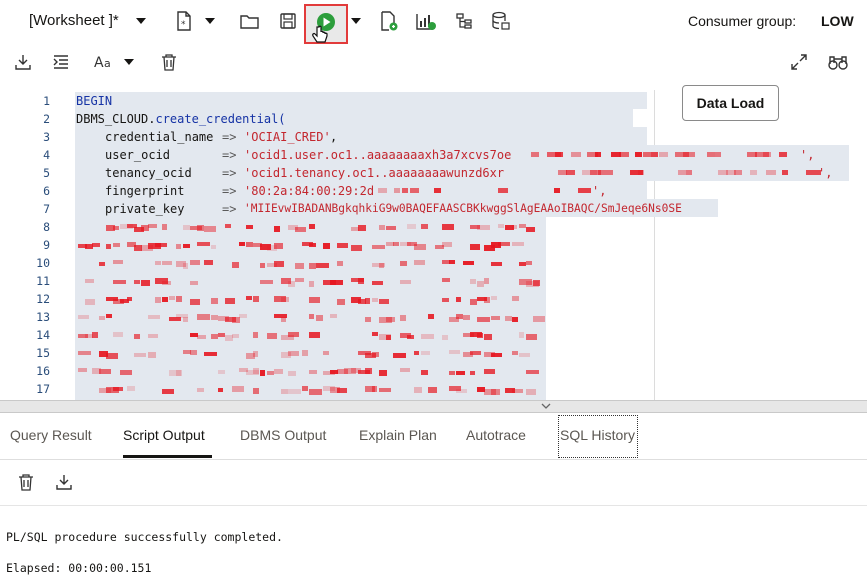  Describe the element at coordinates (43, 335) in the screenshot. I see `line-number: 14` at that location.